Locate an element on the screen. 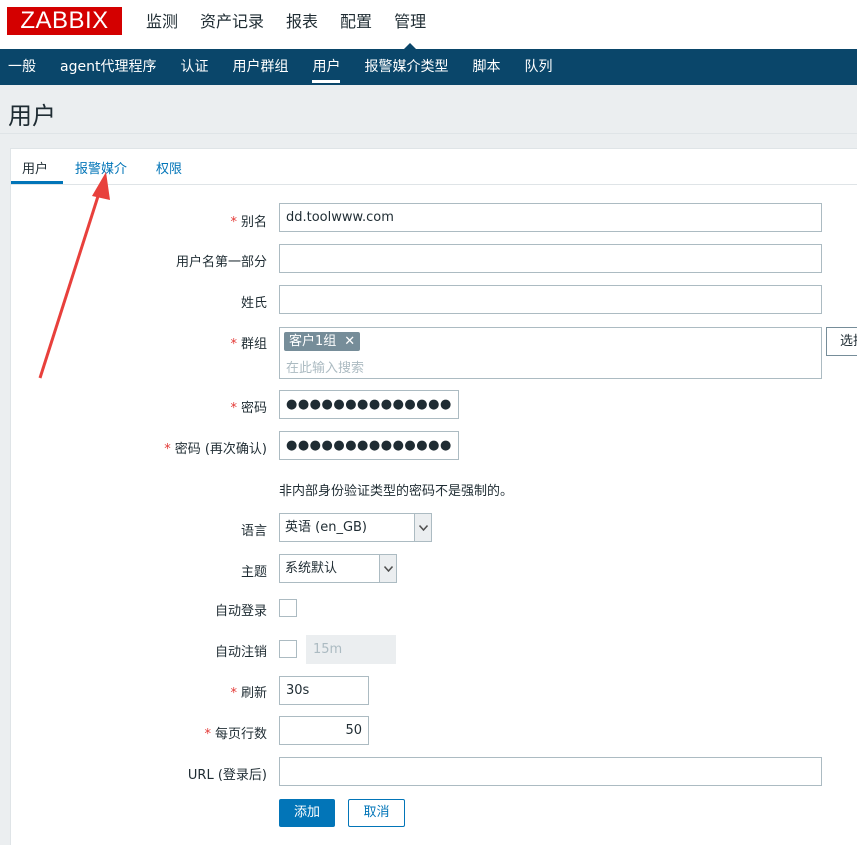 The image size is (857, 845). page-title: 用户 is located at coordinates (32, 116).